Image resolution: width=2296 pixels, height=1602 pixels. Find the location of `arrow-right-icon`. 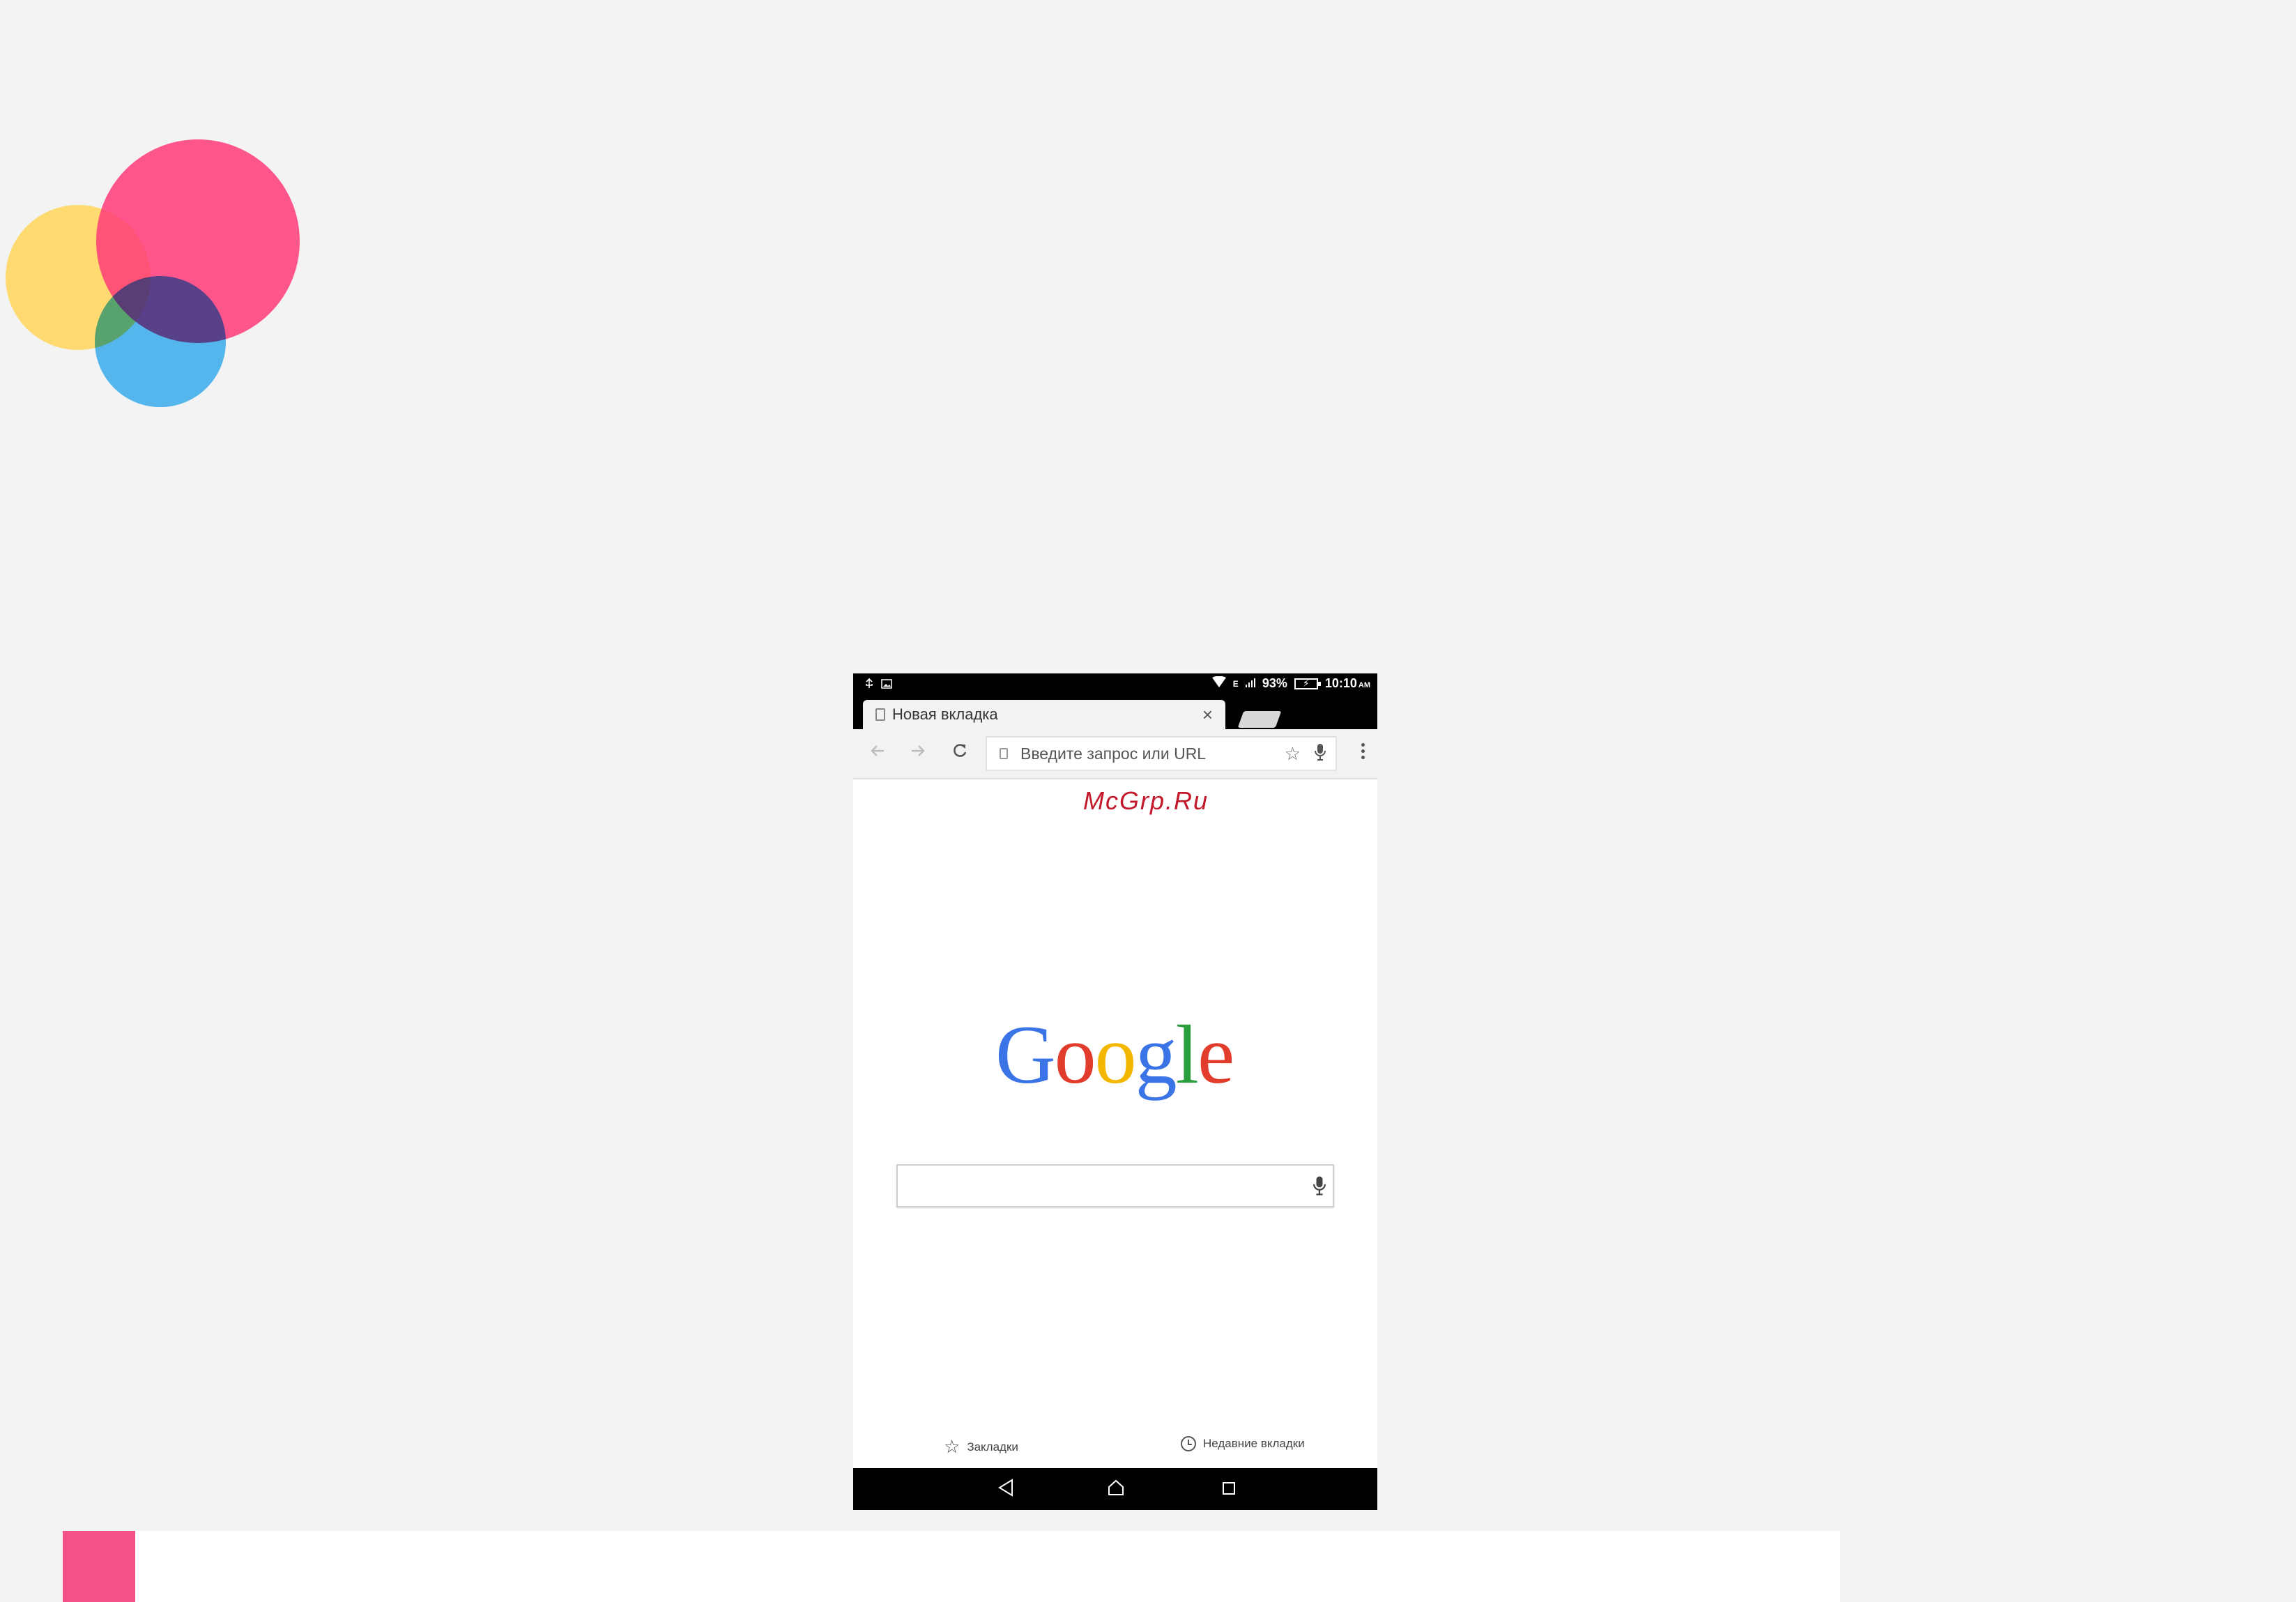

arrow-right-icon is located at coordinates (918, 753).